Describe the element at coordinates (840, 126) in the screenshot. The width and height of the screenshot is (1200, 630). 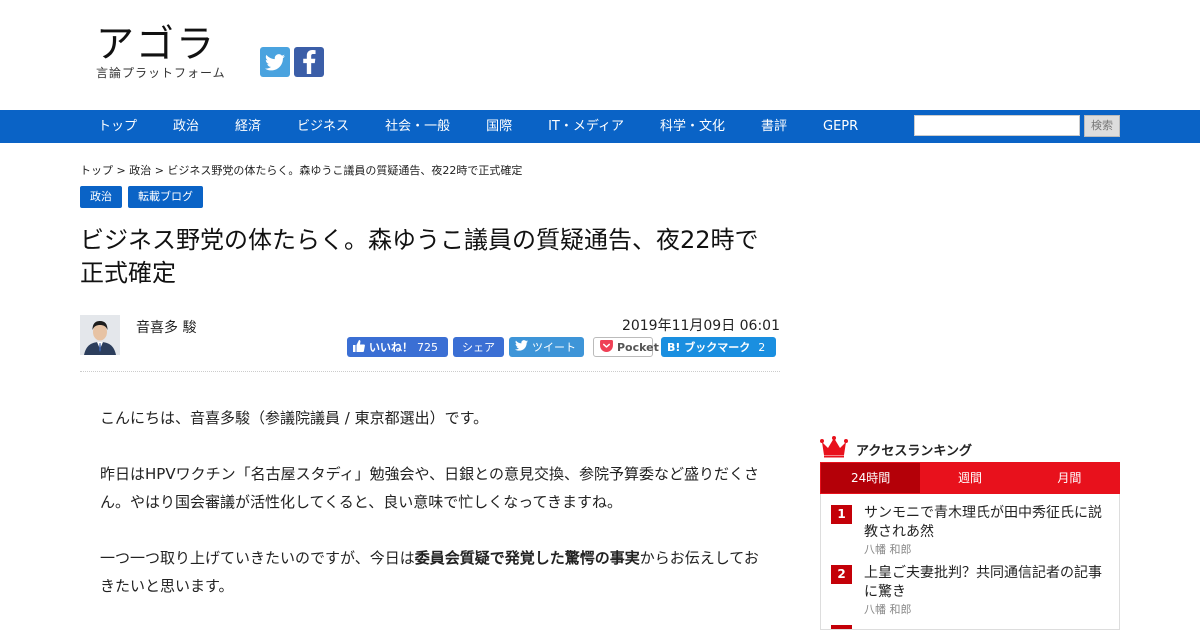
I see `nav-item-gepr: GEPR` at that location.